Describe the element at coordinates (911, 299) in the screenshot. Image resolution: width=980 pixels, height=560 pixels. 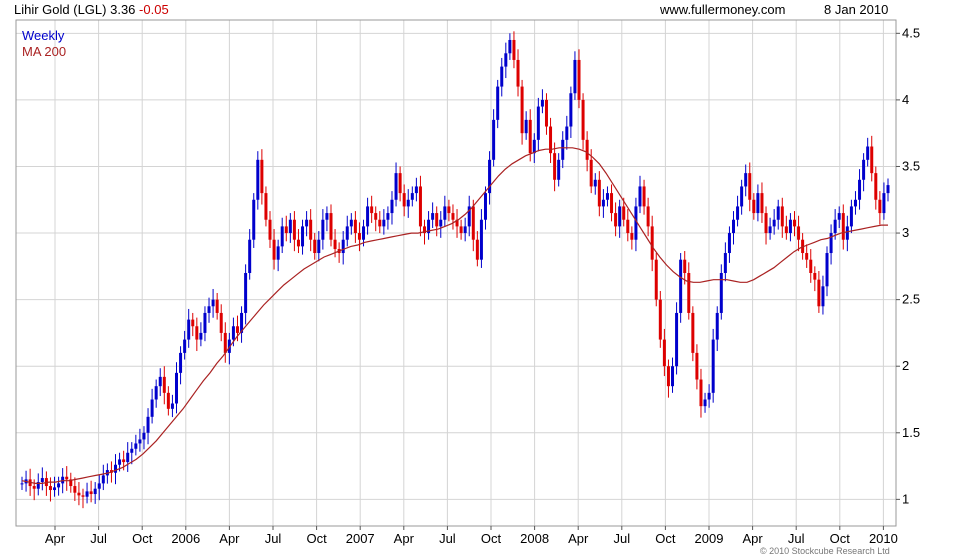
I see `y-tick-label: 2.5` at that location.